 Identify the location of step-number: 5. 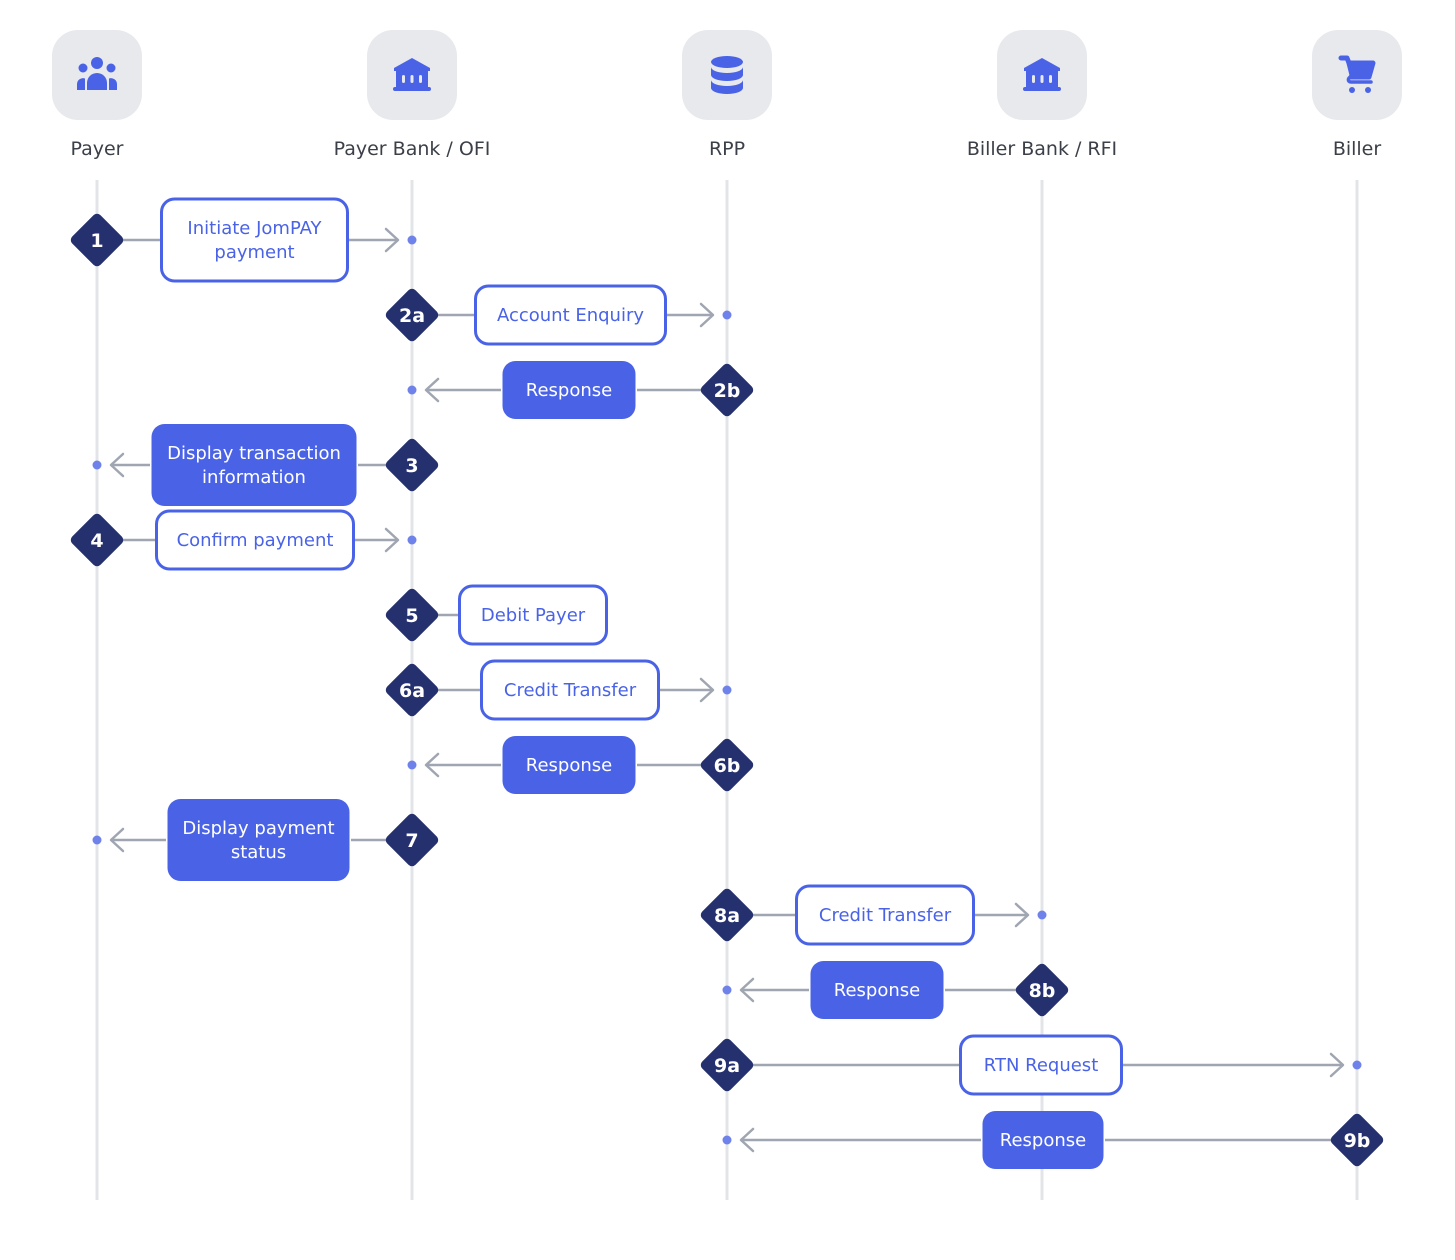
(411, 616).